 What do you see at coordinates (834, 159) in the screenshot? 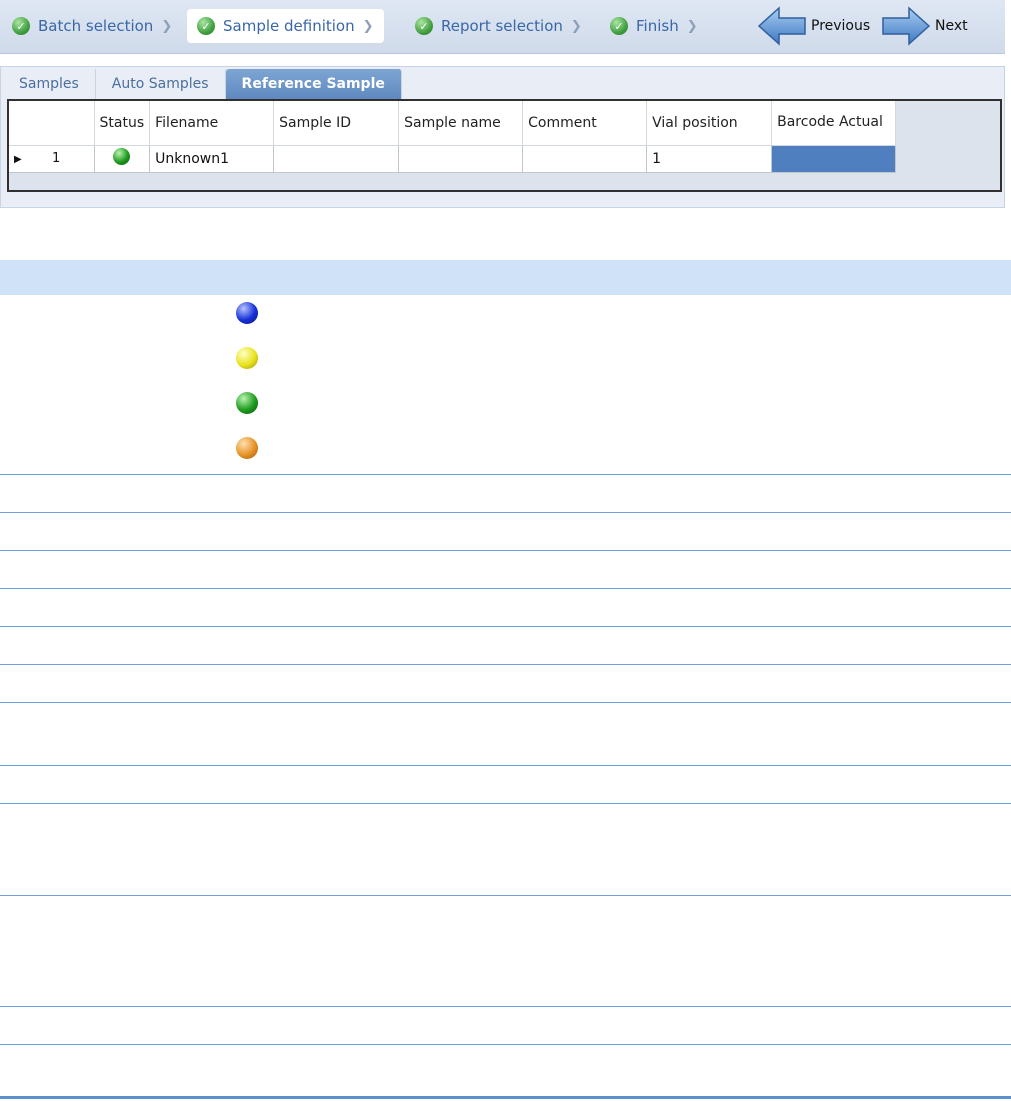
I see `barcode-actual-cell` at bounding box center [834, 159].